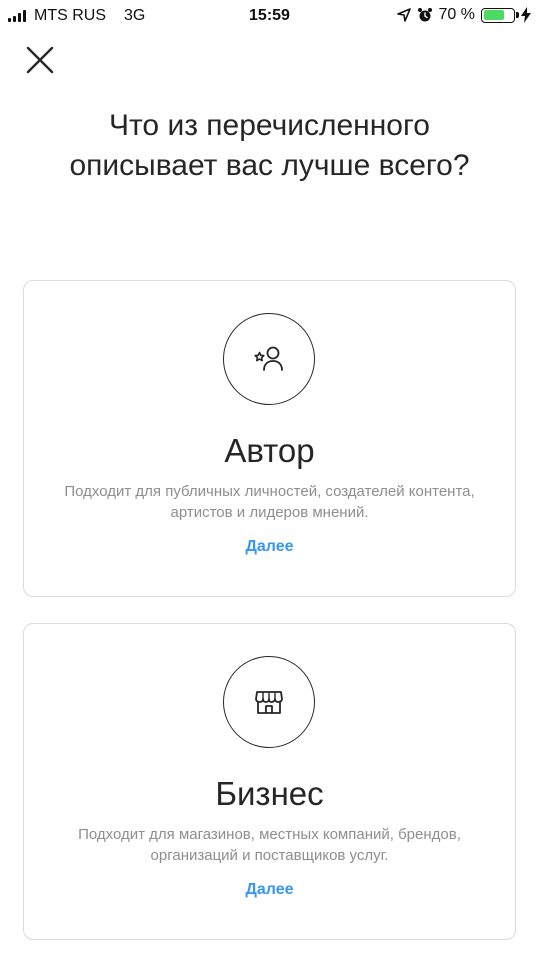 The height and width of the screenshot is (960, 539). I want to click on status-bar-right: 70 %, so click(463, 15).